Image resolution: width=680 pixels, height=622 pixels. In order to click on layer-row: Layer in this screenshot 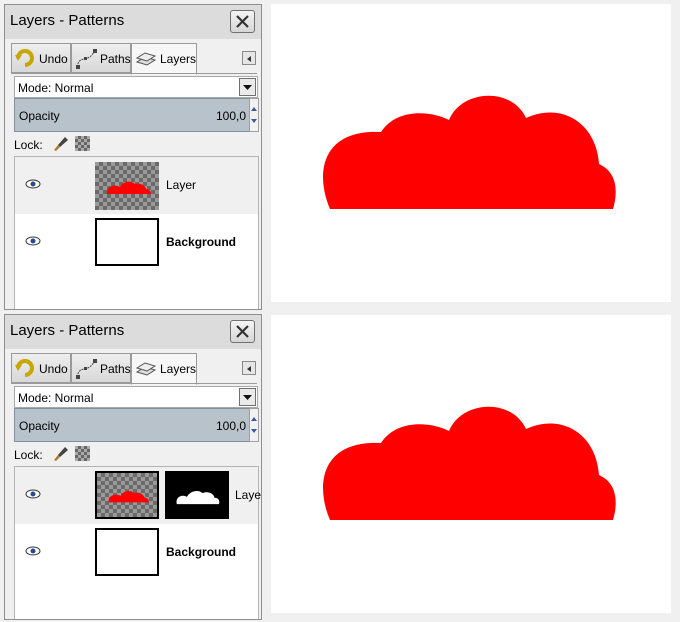, I will do `click(136, 185)`.